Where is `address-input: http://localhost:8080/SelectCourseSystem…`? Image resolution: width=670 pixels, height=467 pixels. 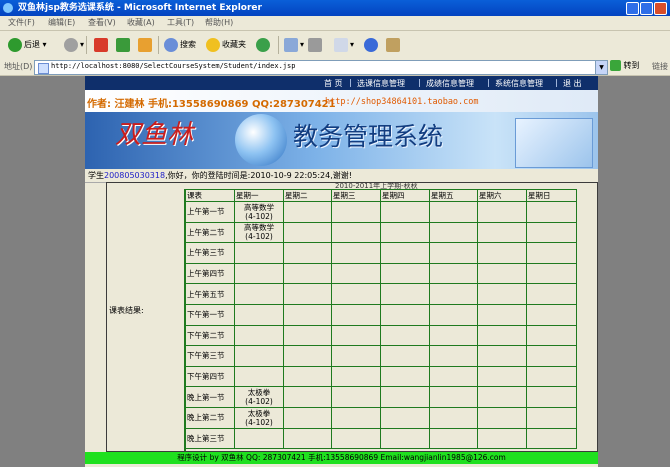
address-input: http://localhost:8080/SelectCourseSystem… is located at coordinates (321, 67).